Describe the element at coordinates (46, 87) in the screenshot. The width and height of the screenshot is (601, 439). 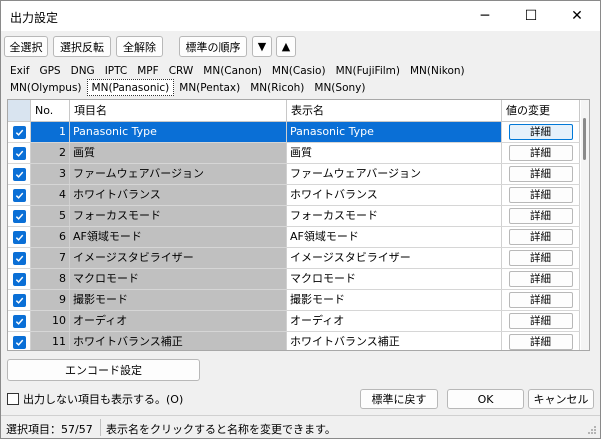
I see `tab-mn-olympus: MN(Olympus)` at that location.